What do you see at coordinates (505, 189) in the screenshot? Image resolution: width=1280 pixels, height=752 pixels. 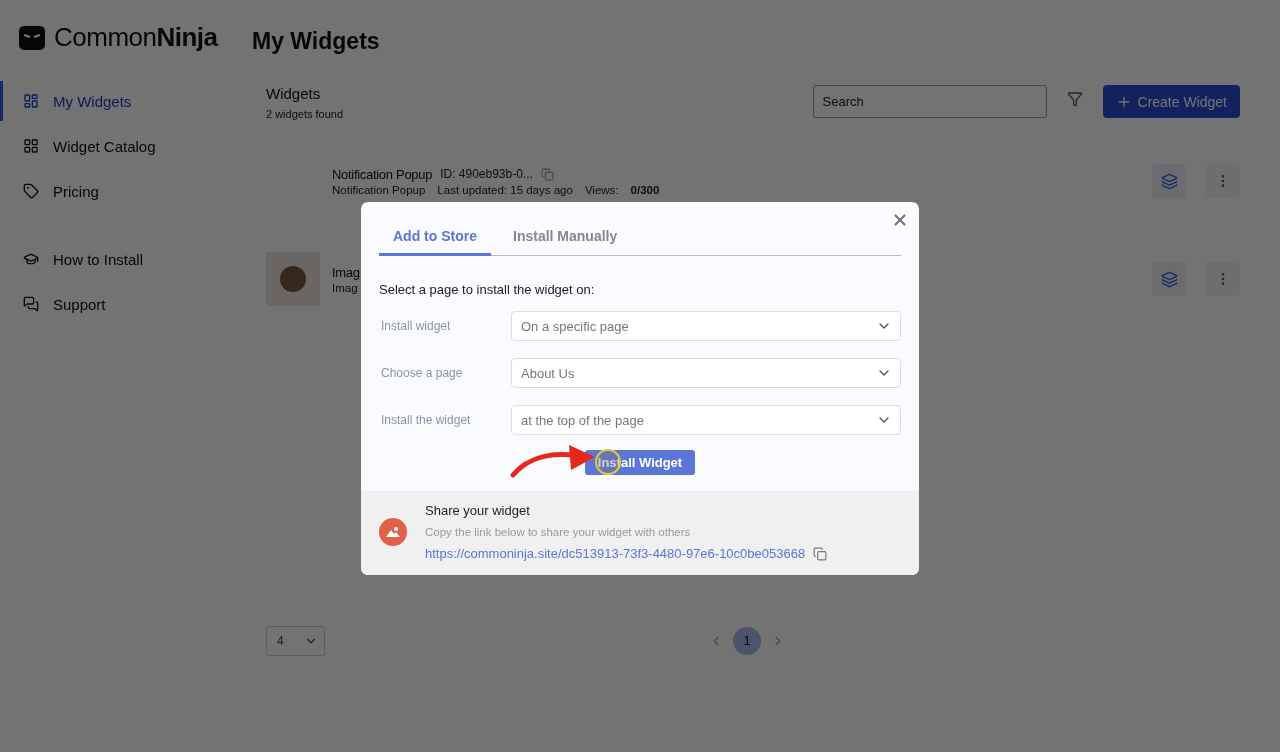 I see `last-updated: Last updated: 15 days ago` at bounding box center [505, 189].